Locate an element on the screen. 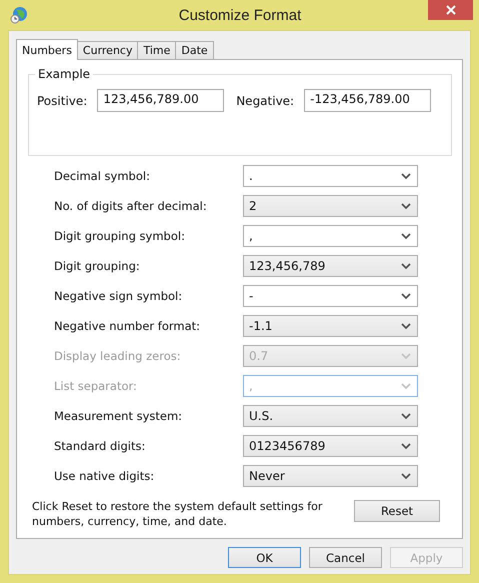 The width and height of the screenshot is (479, 583). dropdown: . is located at coordinates (330, 176).